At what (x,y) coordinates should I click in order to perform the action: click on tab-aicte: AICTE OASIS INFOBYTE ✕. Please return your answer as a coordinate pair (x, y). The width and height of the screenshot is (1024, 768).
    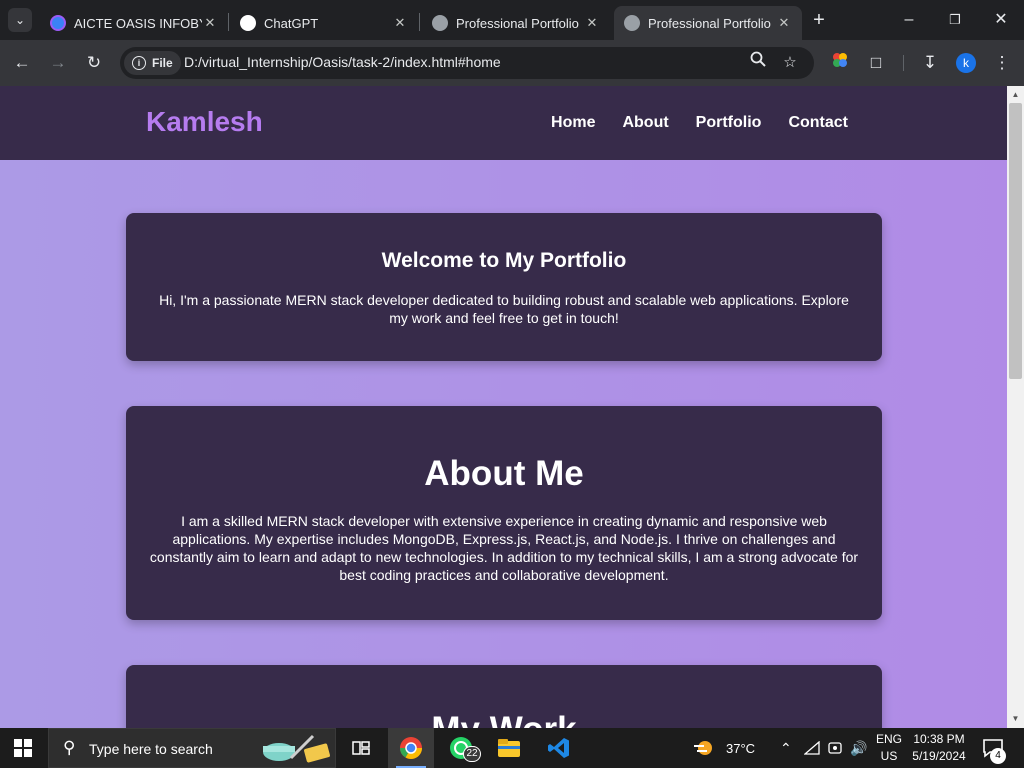
    Looking at the image, I should click on (134, 23).